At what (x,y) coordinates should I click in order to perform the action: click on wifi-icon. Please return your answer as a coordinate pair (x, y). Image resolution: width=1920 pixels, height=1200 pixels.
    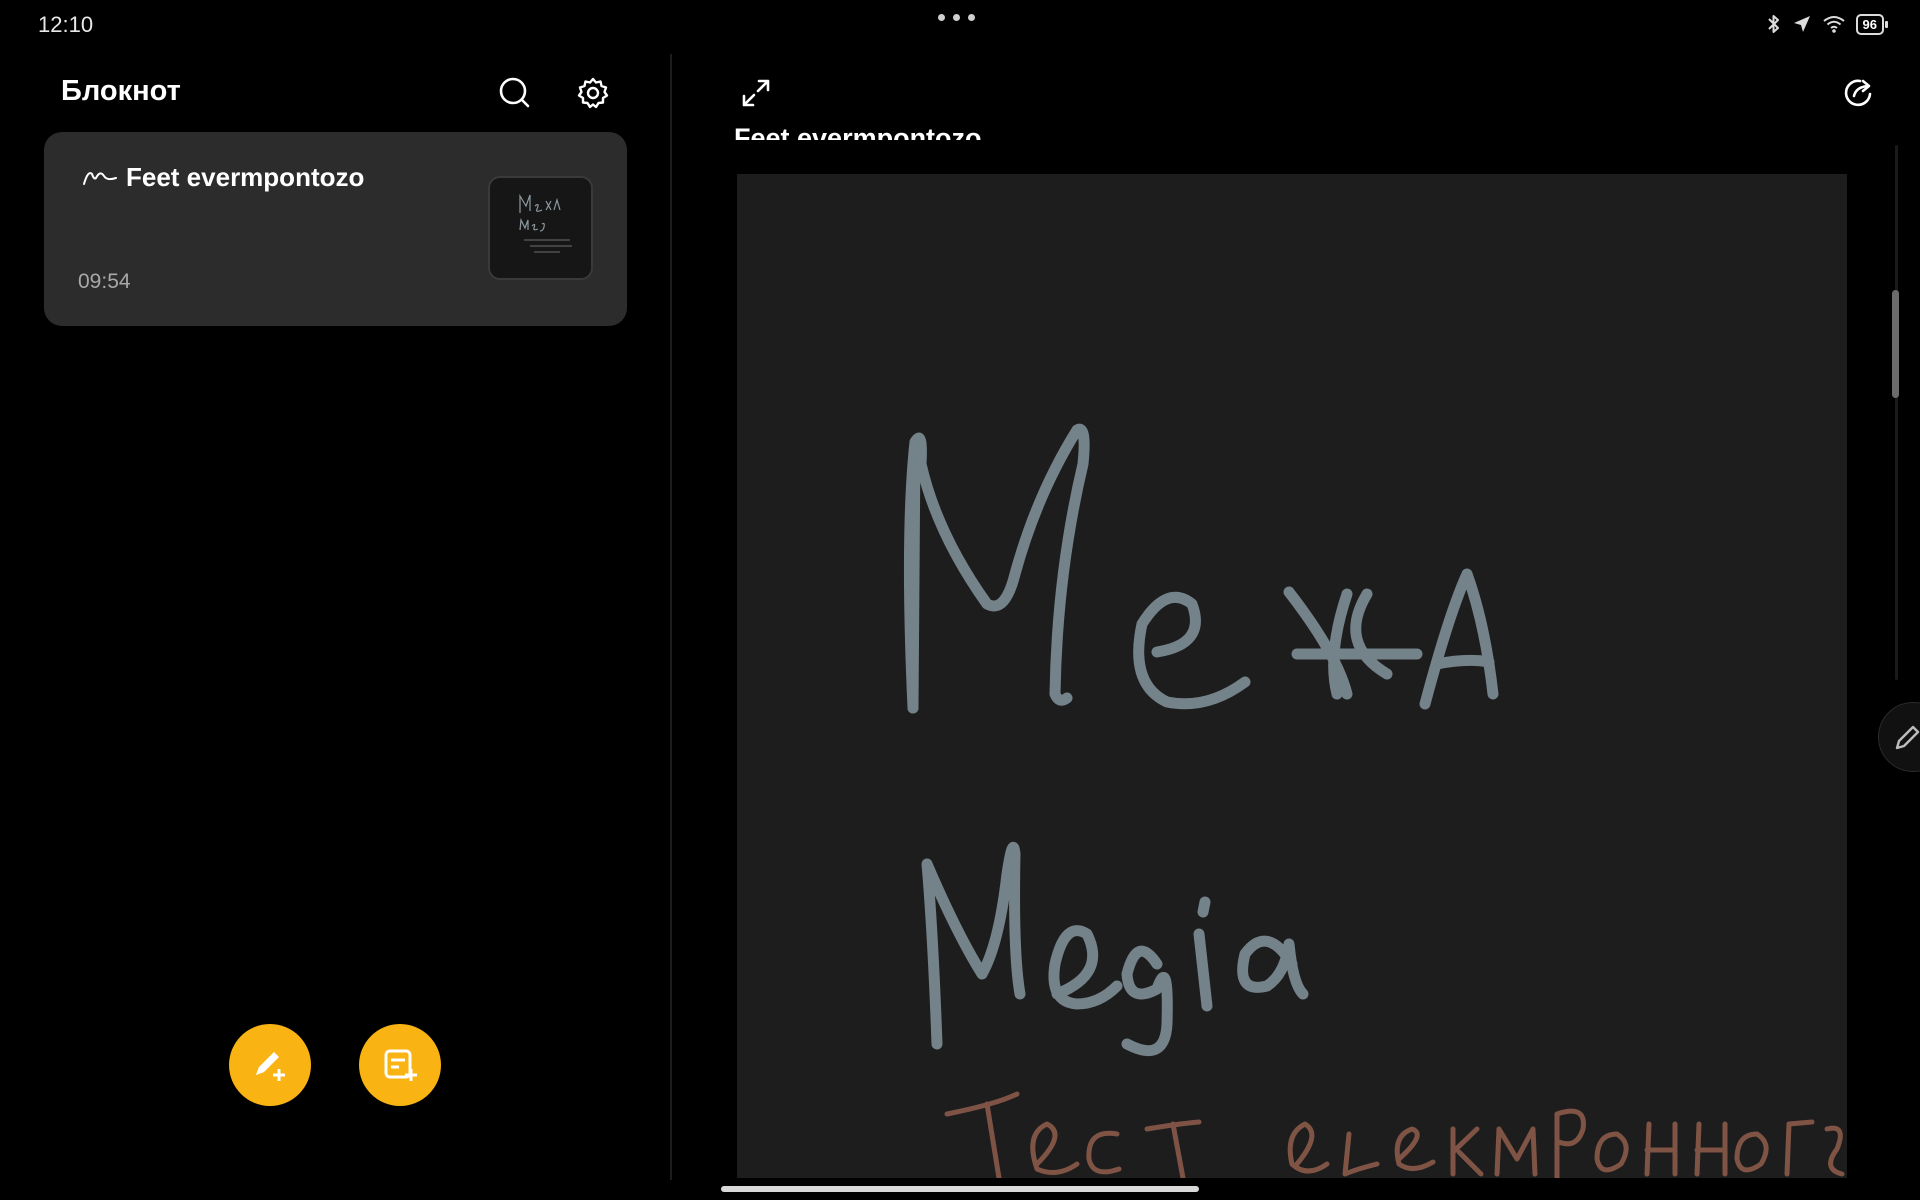
    Looking at the image, I should click on (1833, 24).